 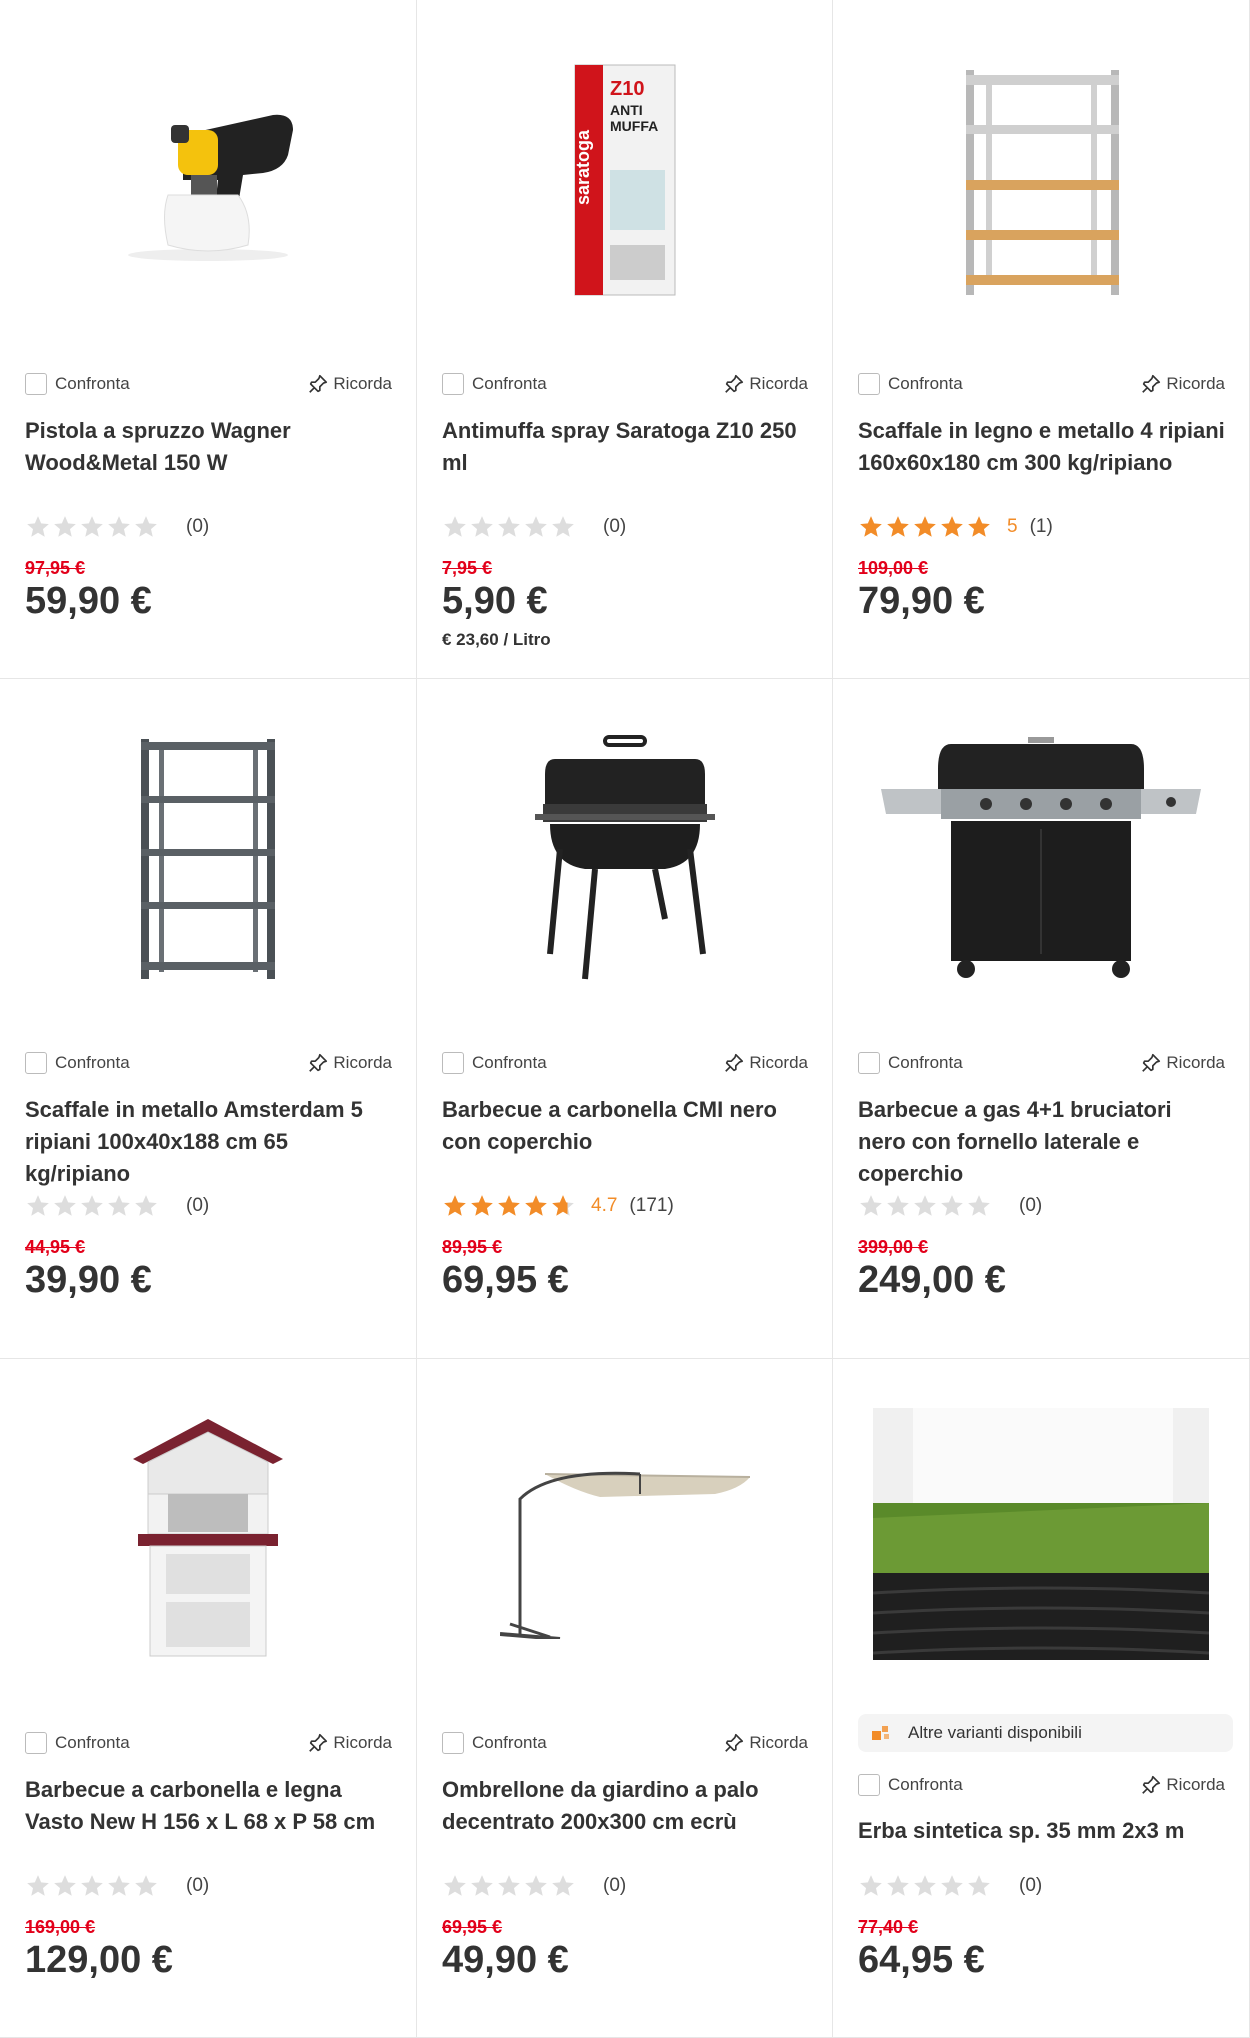 What do you see at coordinates (625, 447) in the screenshot?
I see `product-title: Antimuffa spray Saratoga Z10 250 ml` at bounding box center [625, 447].